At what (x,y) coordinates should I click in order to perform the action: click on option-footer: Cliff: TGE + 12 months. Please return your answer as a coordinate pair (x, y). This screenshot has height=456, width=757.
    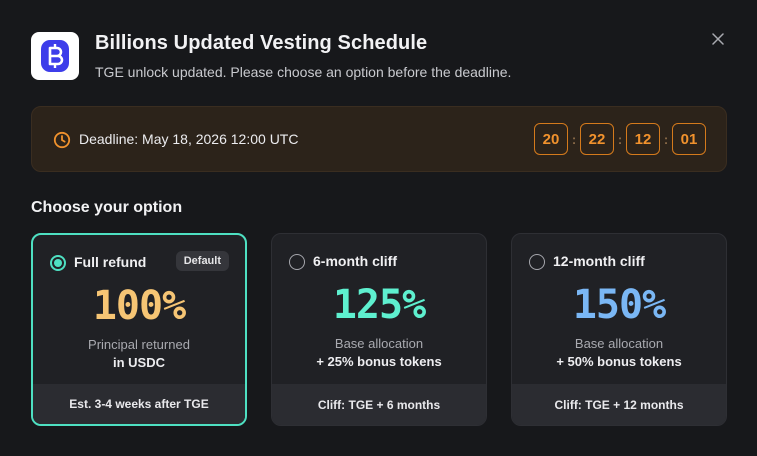
    Looking at the image, I should click on (619, 404).